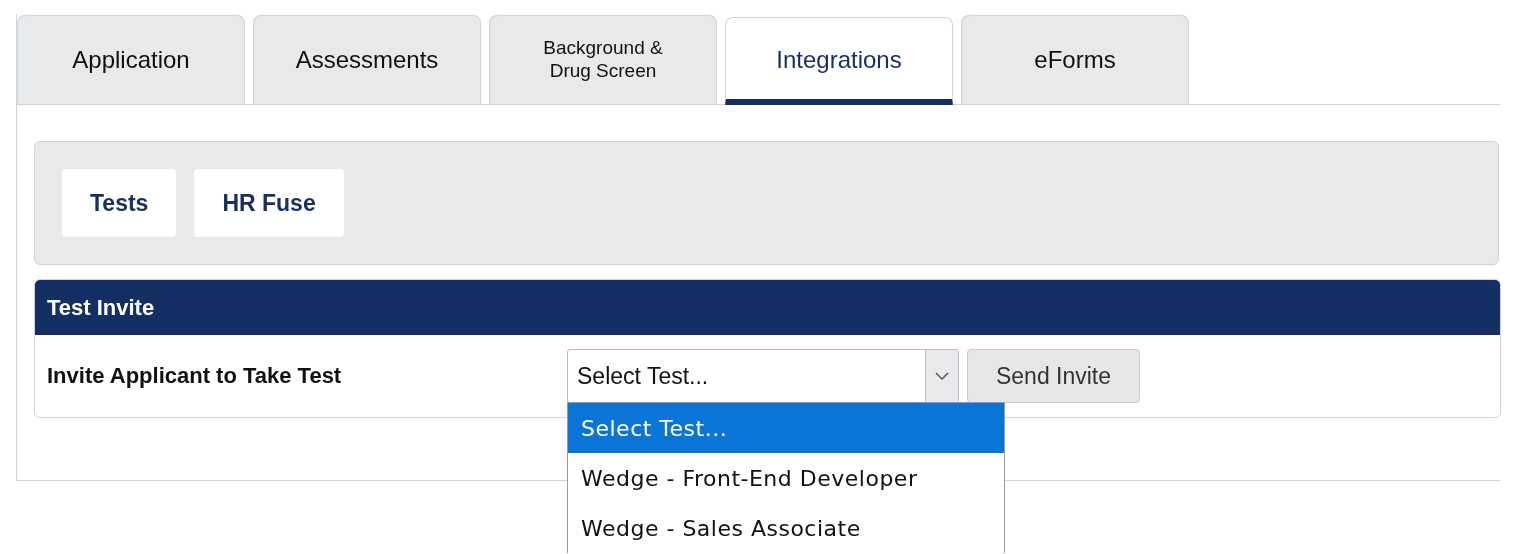 The image size is (1521, 554). What do you see at coordinates (367, 59) in the screenshot?
I see `tab: Assessments` at bounding box center [367, 59].